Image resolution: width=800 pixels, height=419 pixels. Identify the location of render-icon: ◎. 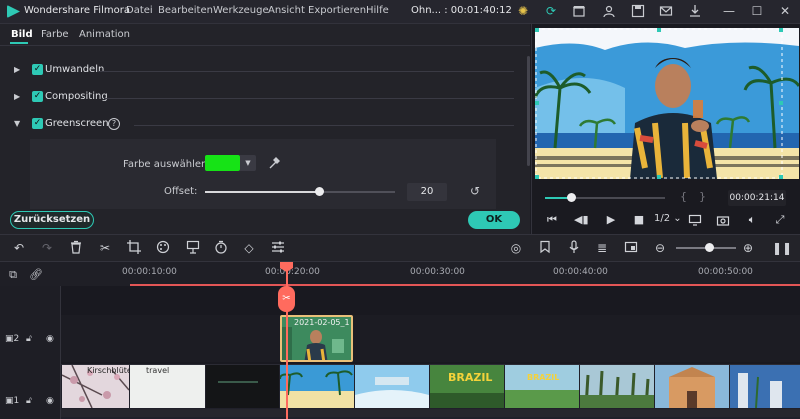
(516, 248).